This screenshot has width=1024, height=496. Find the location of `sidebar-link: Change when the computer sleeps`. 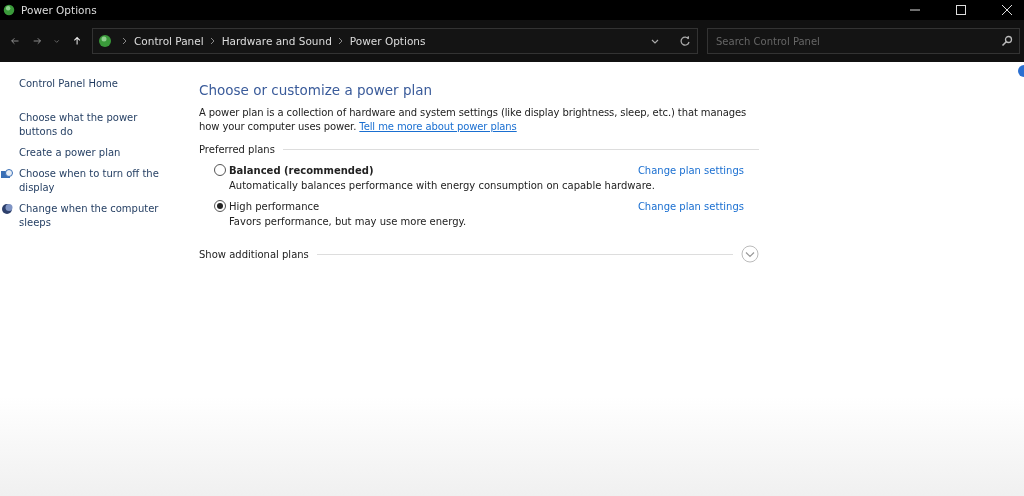

sidebar-link: Change when the computer sleeps is located at coordinates (94, 216).